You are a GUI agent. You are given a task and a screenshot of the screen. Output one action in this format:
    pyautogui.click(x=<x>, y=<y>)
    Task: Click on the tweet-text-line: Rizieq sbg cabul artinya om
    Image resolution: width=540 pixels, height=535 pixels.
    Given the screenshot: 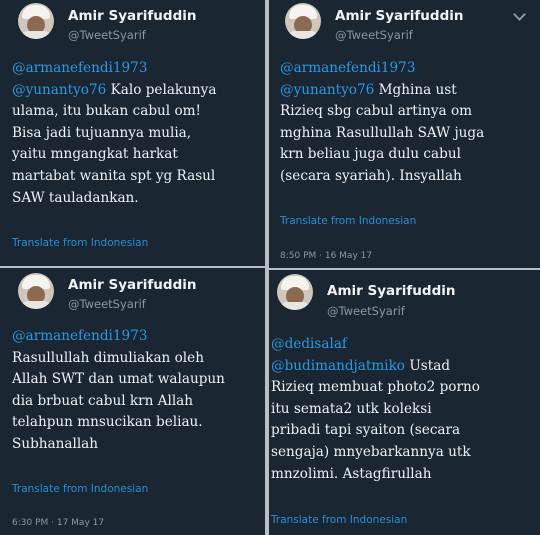 What is the action you would take?
    pyautogui.click(x=376, y=111)
    